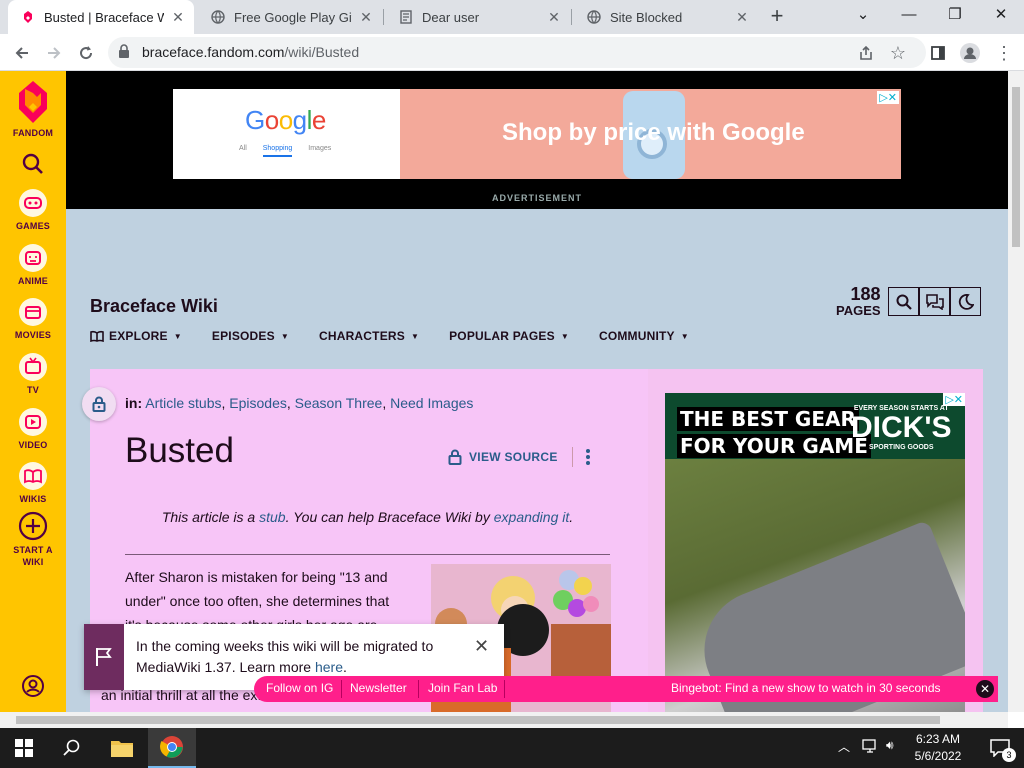 The width and height of the screenshot is (1024, 768). Describe the element at coordinates (329, 667) in the screenshot. I see `notice-link: here` at that location.